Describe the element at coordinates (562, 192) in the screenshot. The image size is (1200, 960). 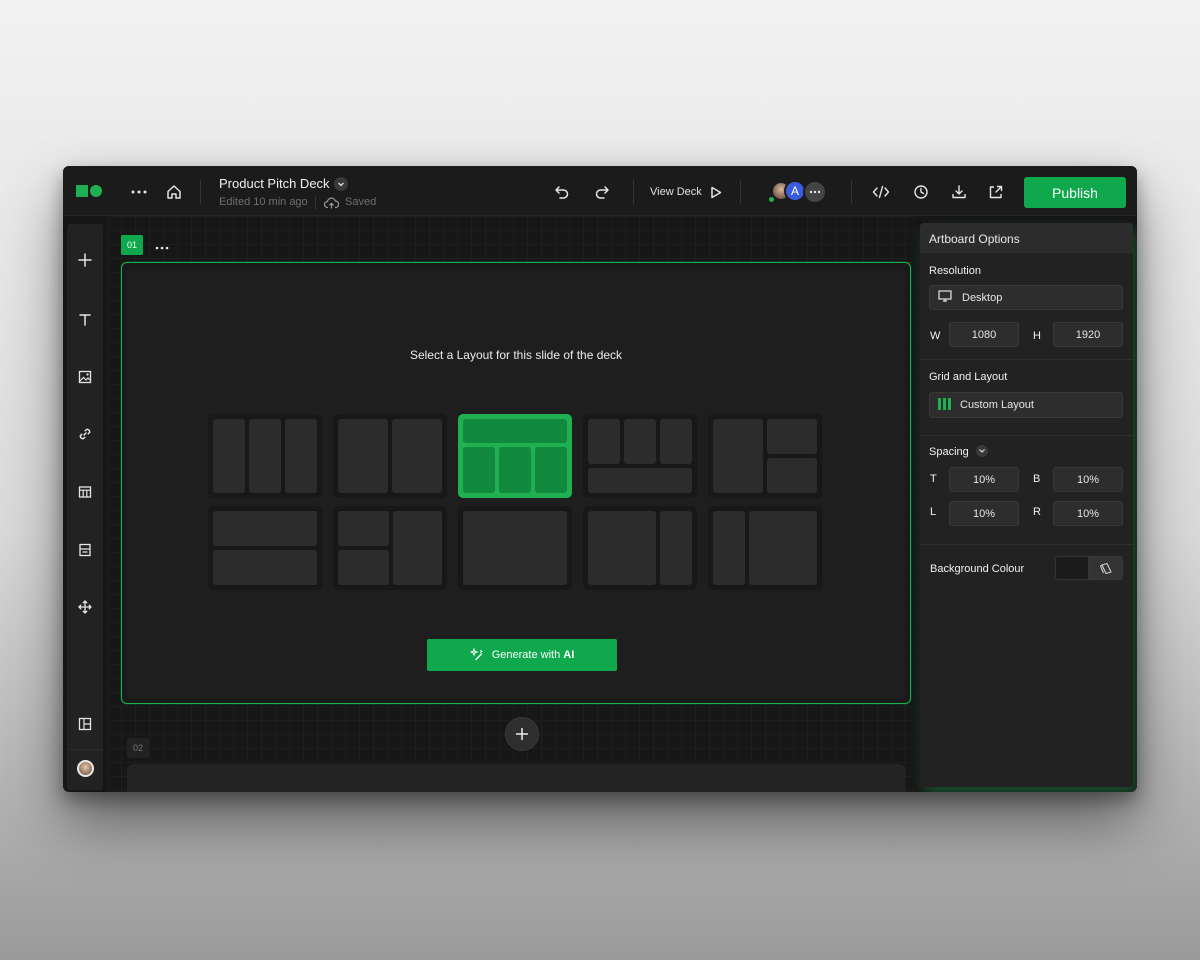
I see `undo-icon` at that location.